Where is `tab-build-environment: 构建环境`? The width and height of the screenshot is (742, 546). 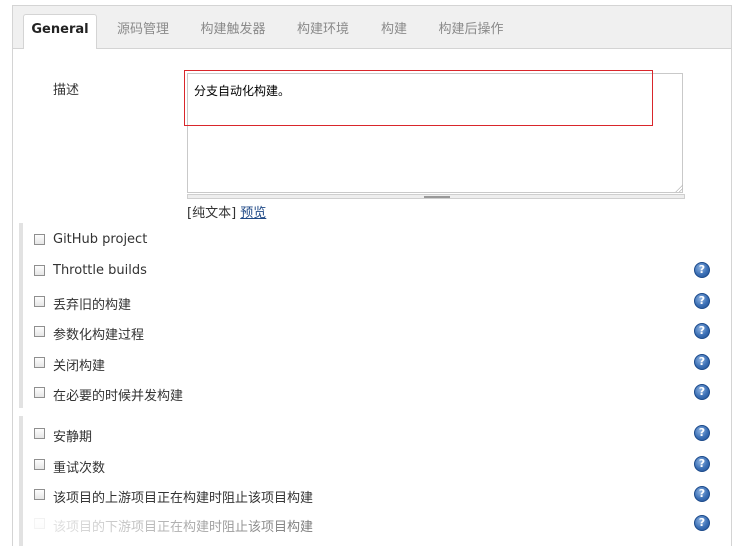
tab-build-environment: 构建环境 is located at coordinates (323, 31).